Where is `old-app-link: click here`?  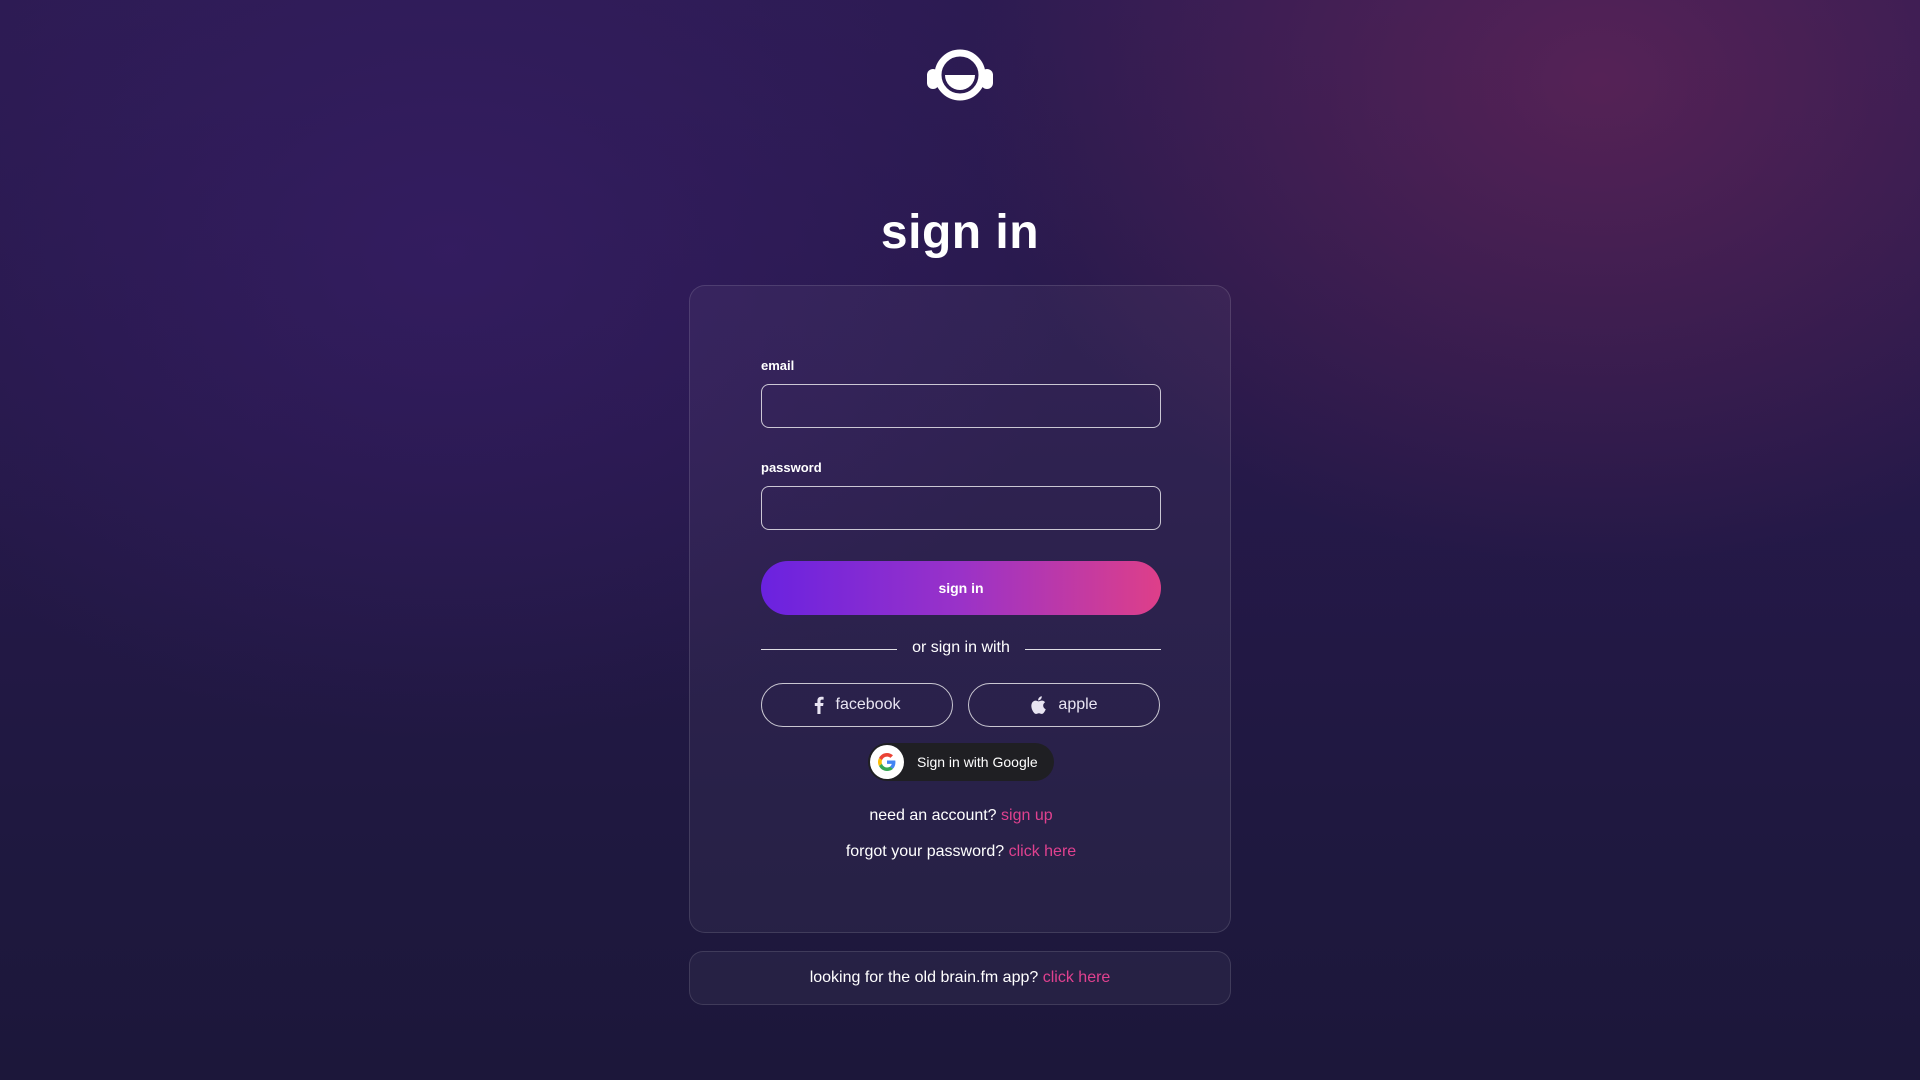
old-app-link: click here is located at coordinates (1077, 978).